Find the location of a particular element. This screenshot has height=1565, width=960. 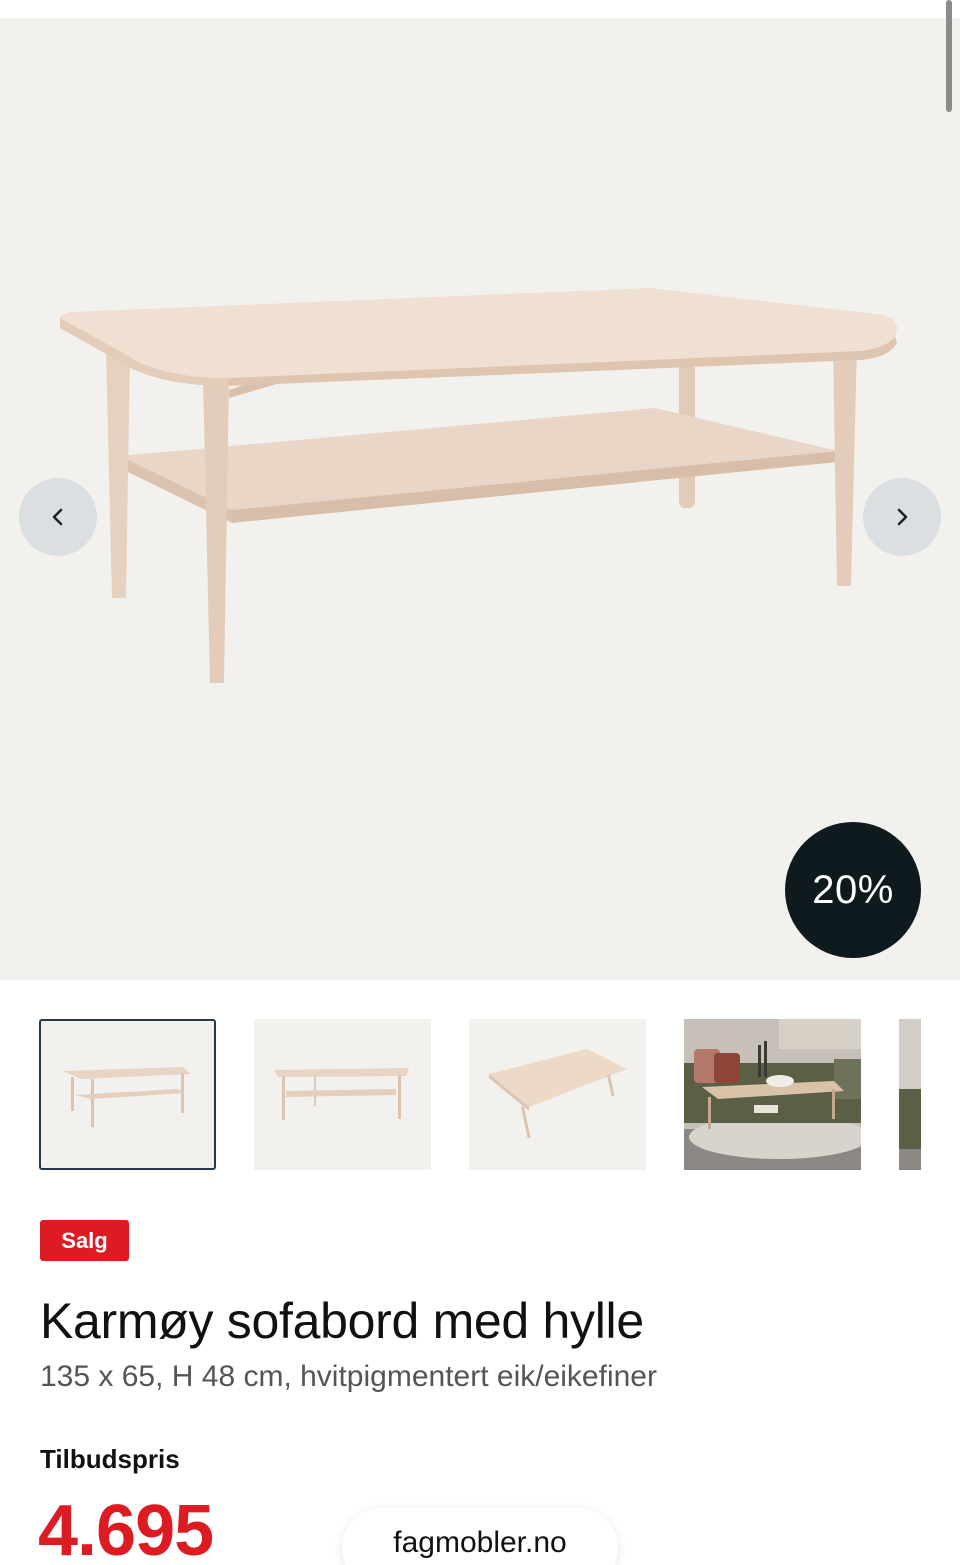

chevron-right-icon is located at coordinates (902, 517).